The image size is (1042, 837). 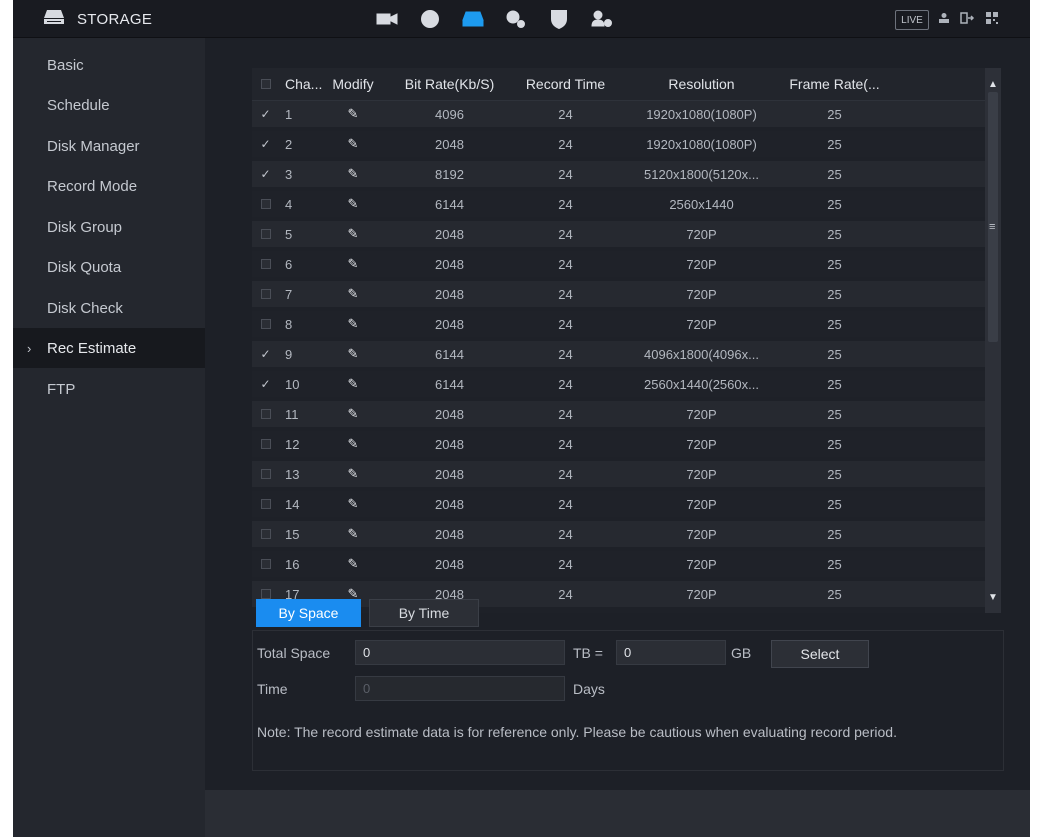 What do you see at coordinates (618, 384) in the screenshot?
I see `table-row: ✓ 10 ✎ 6144 24 2560x1440(2560x... 25` at bounding box center [618, 384].